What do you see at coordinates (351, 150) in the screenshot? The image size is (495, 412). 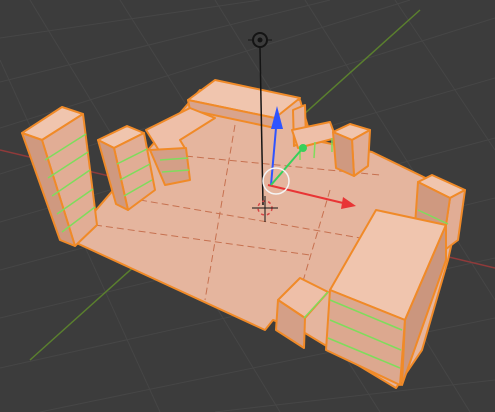 I see `nightstand-right` at bounding box center [351, 150].